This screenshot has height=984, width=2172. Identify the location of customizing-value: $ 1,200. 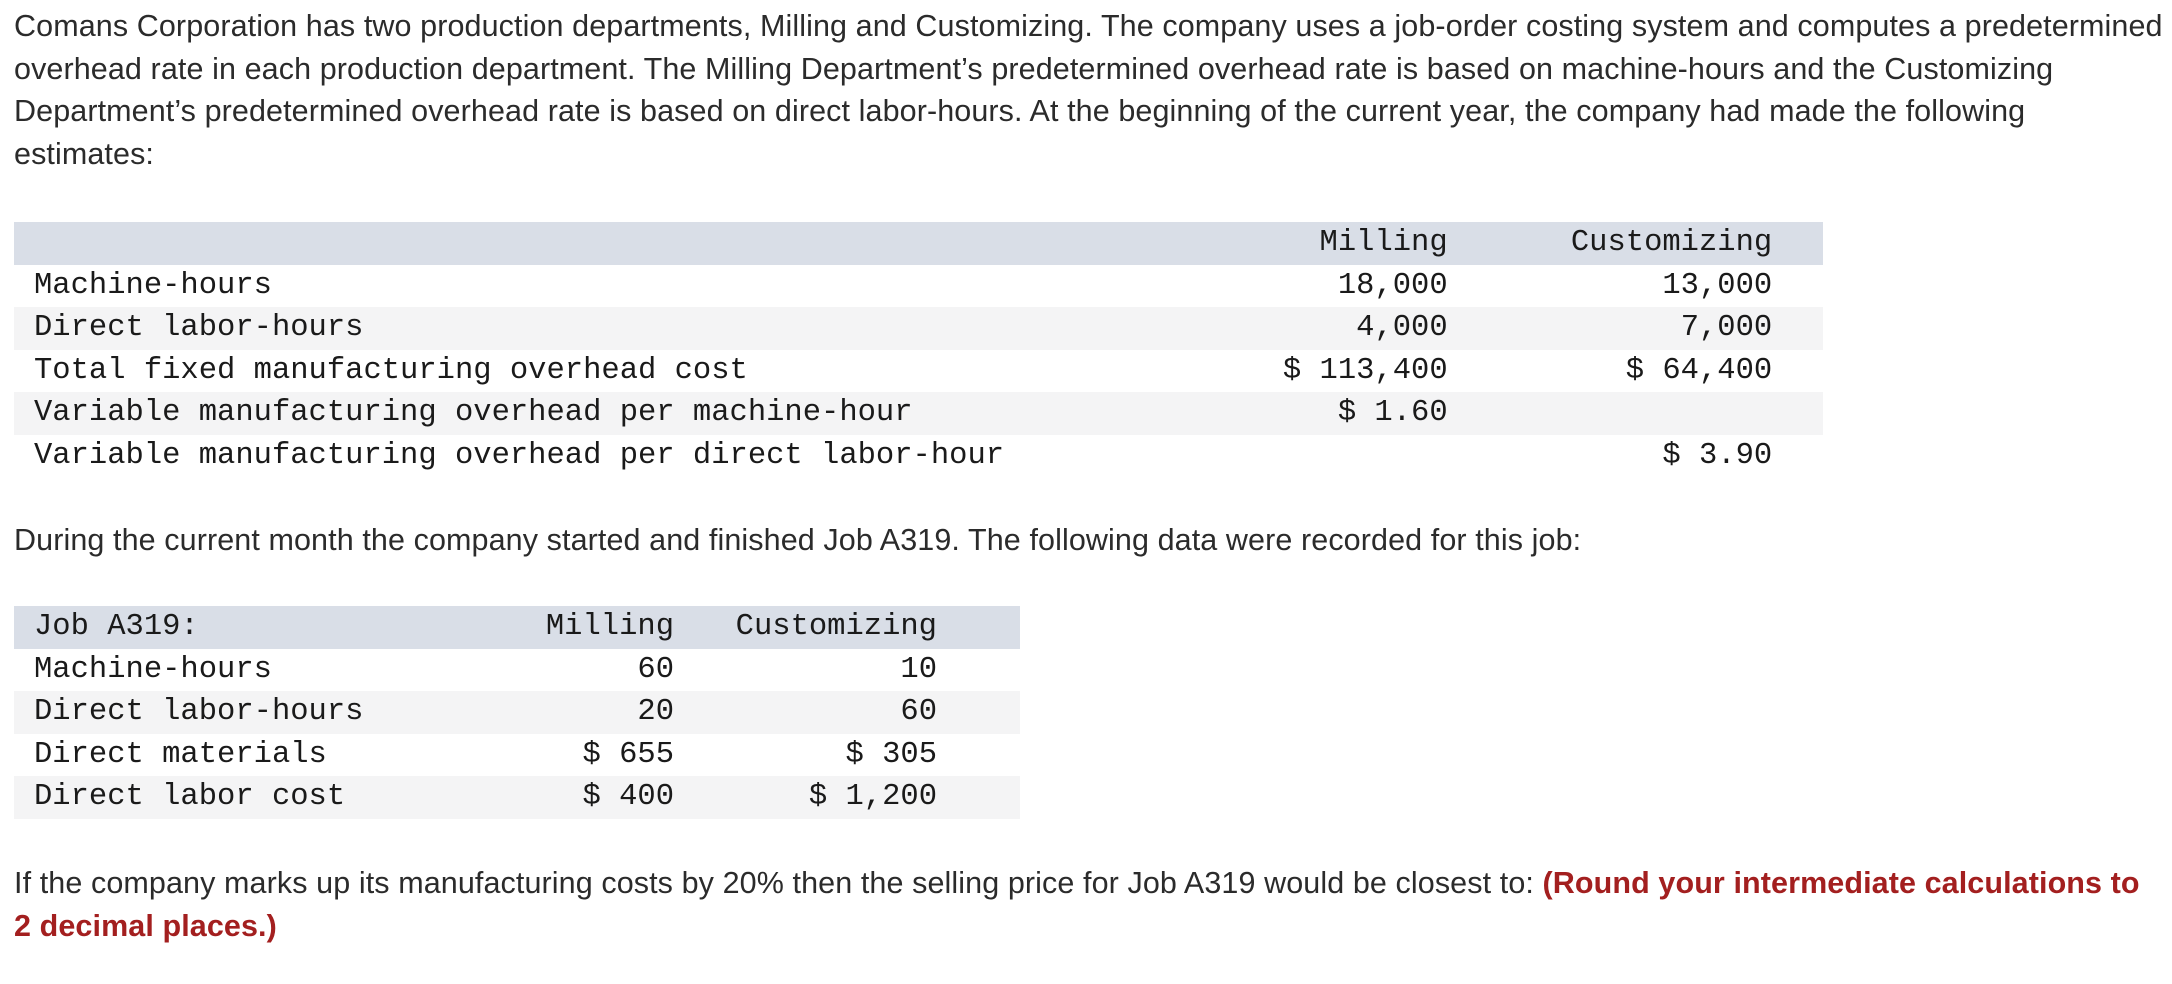
(872, 797).